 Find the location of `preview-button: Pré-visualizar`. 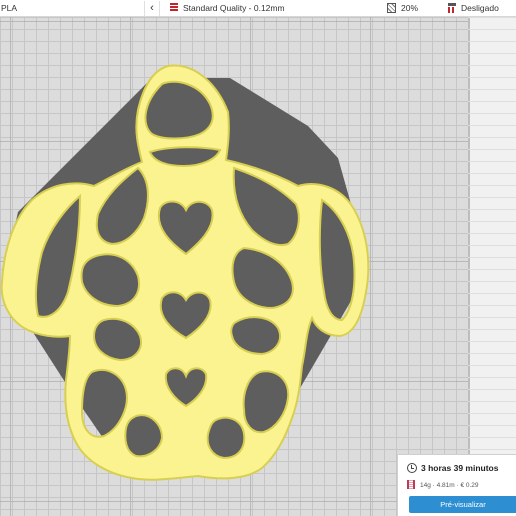

preview-button: Pré-visualizar is located at coordinates (462, 504).